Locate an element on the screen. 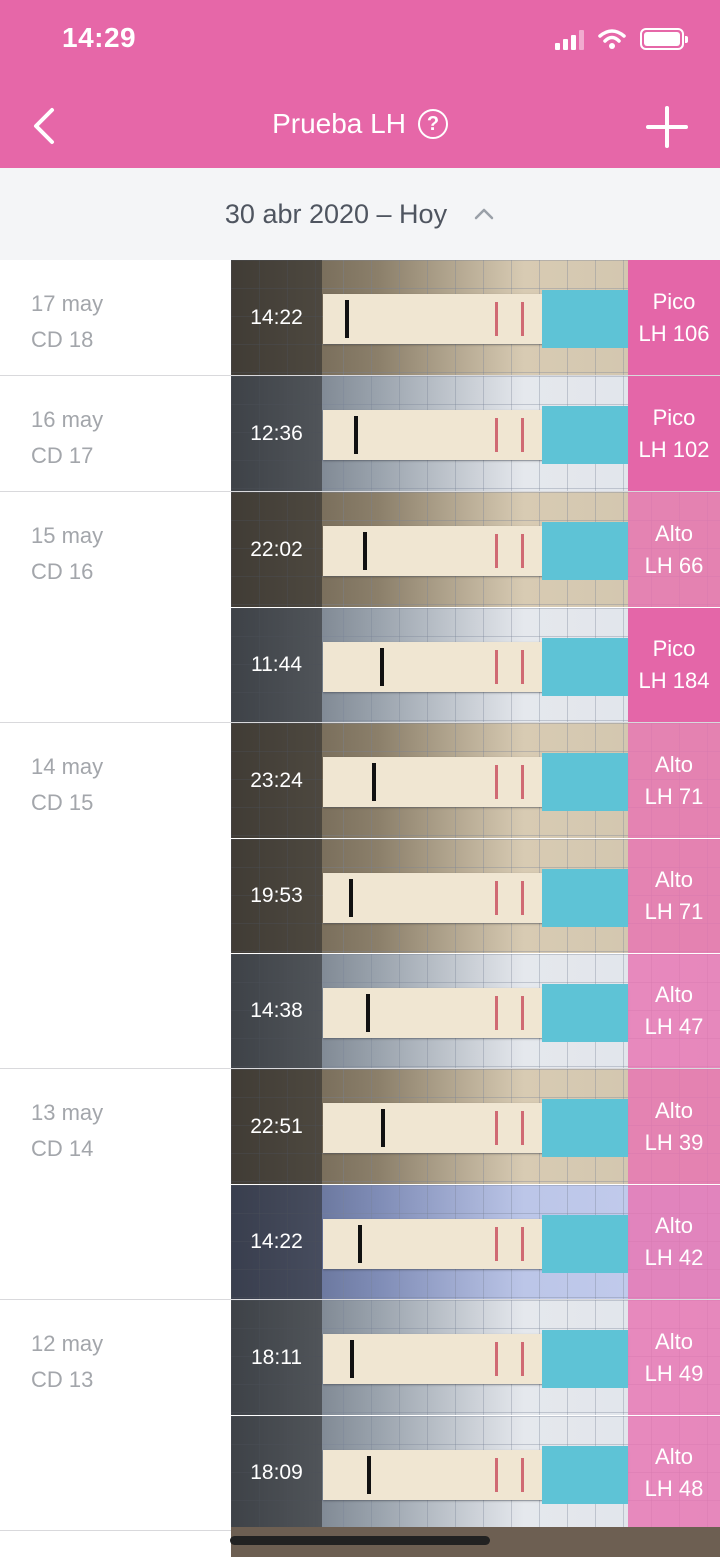 The image size is (720, 1557). date-range-selector: 30 abr 2020 – Hoy is located at coordinates (360, 214).